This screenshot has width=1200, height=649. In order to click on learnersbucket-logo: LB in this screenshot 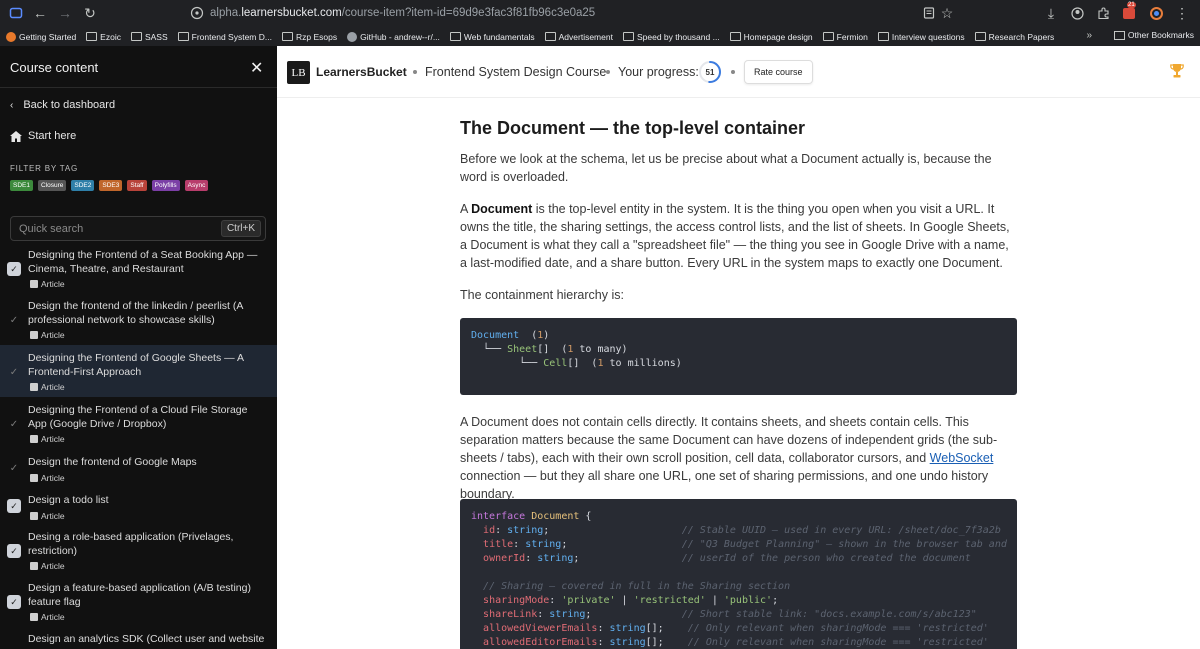, I will do `click(298, 72)`.